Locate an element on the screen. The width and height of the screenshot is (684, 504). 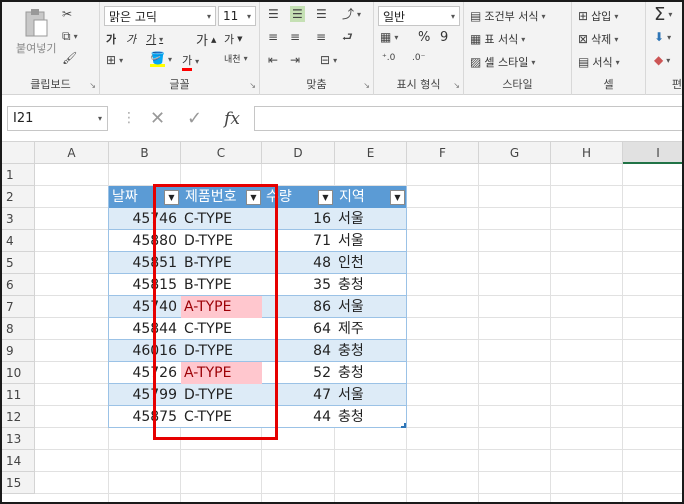
row-header-8: 8 is located at coordinates (18, 329).